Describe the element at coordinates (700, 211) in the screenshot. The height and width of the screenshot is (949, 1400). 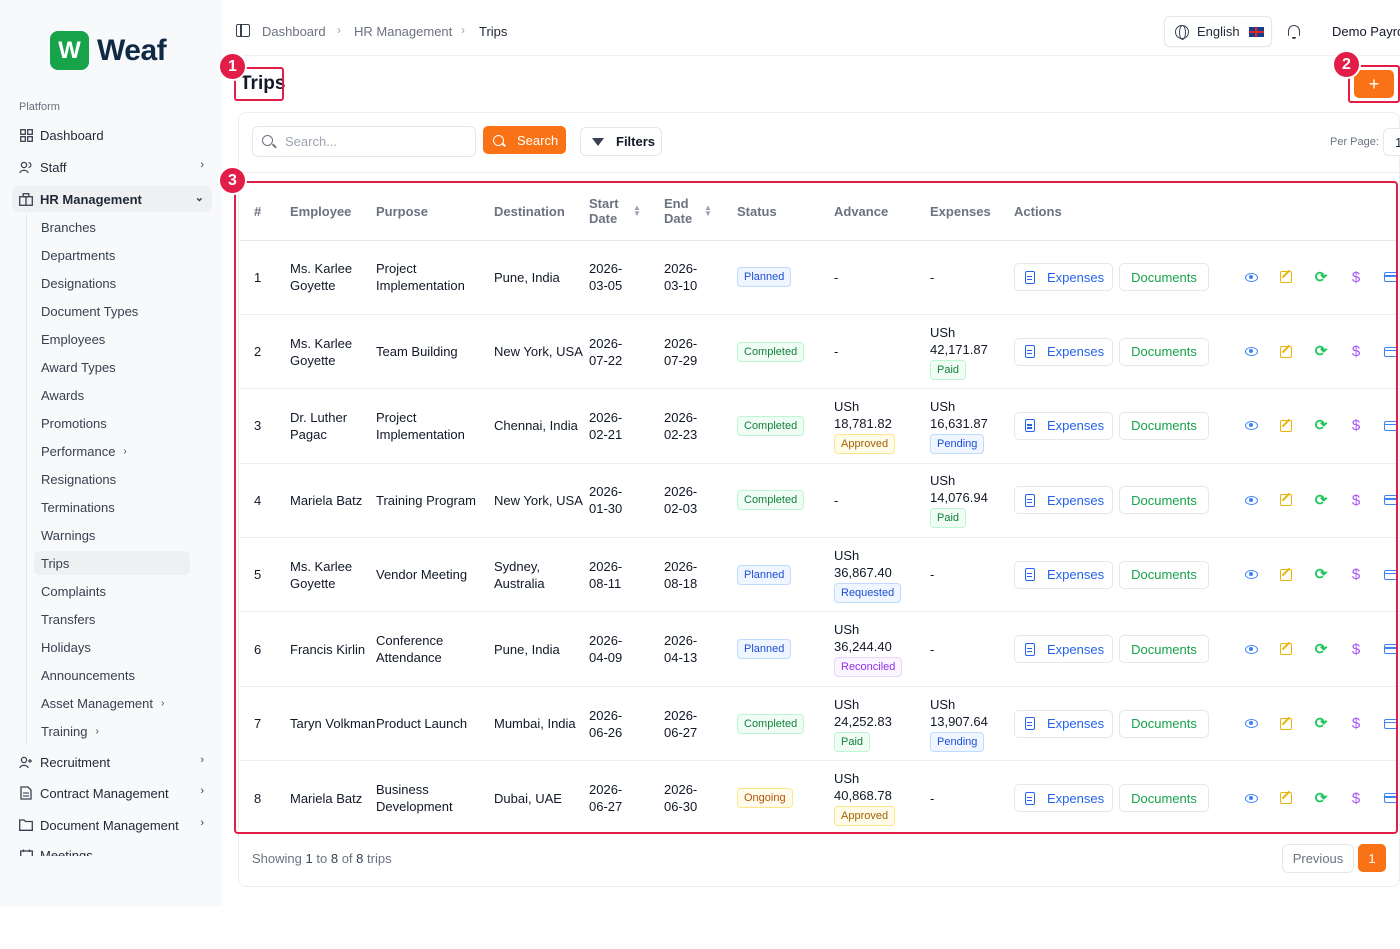
I see `col-header-end-date: End Date ▲ ▼` at that location.